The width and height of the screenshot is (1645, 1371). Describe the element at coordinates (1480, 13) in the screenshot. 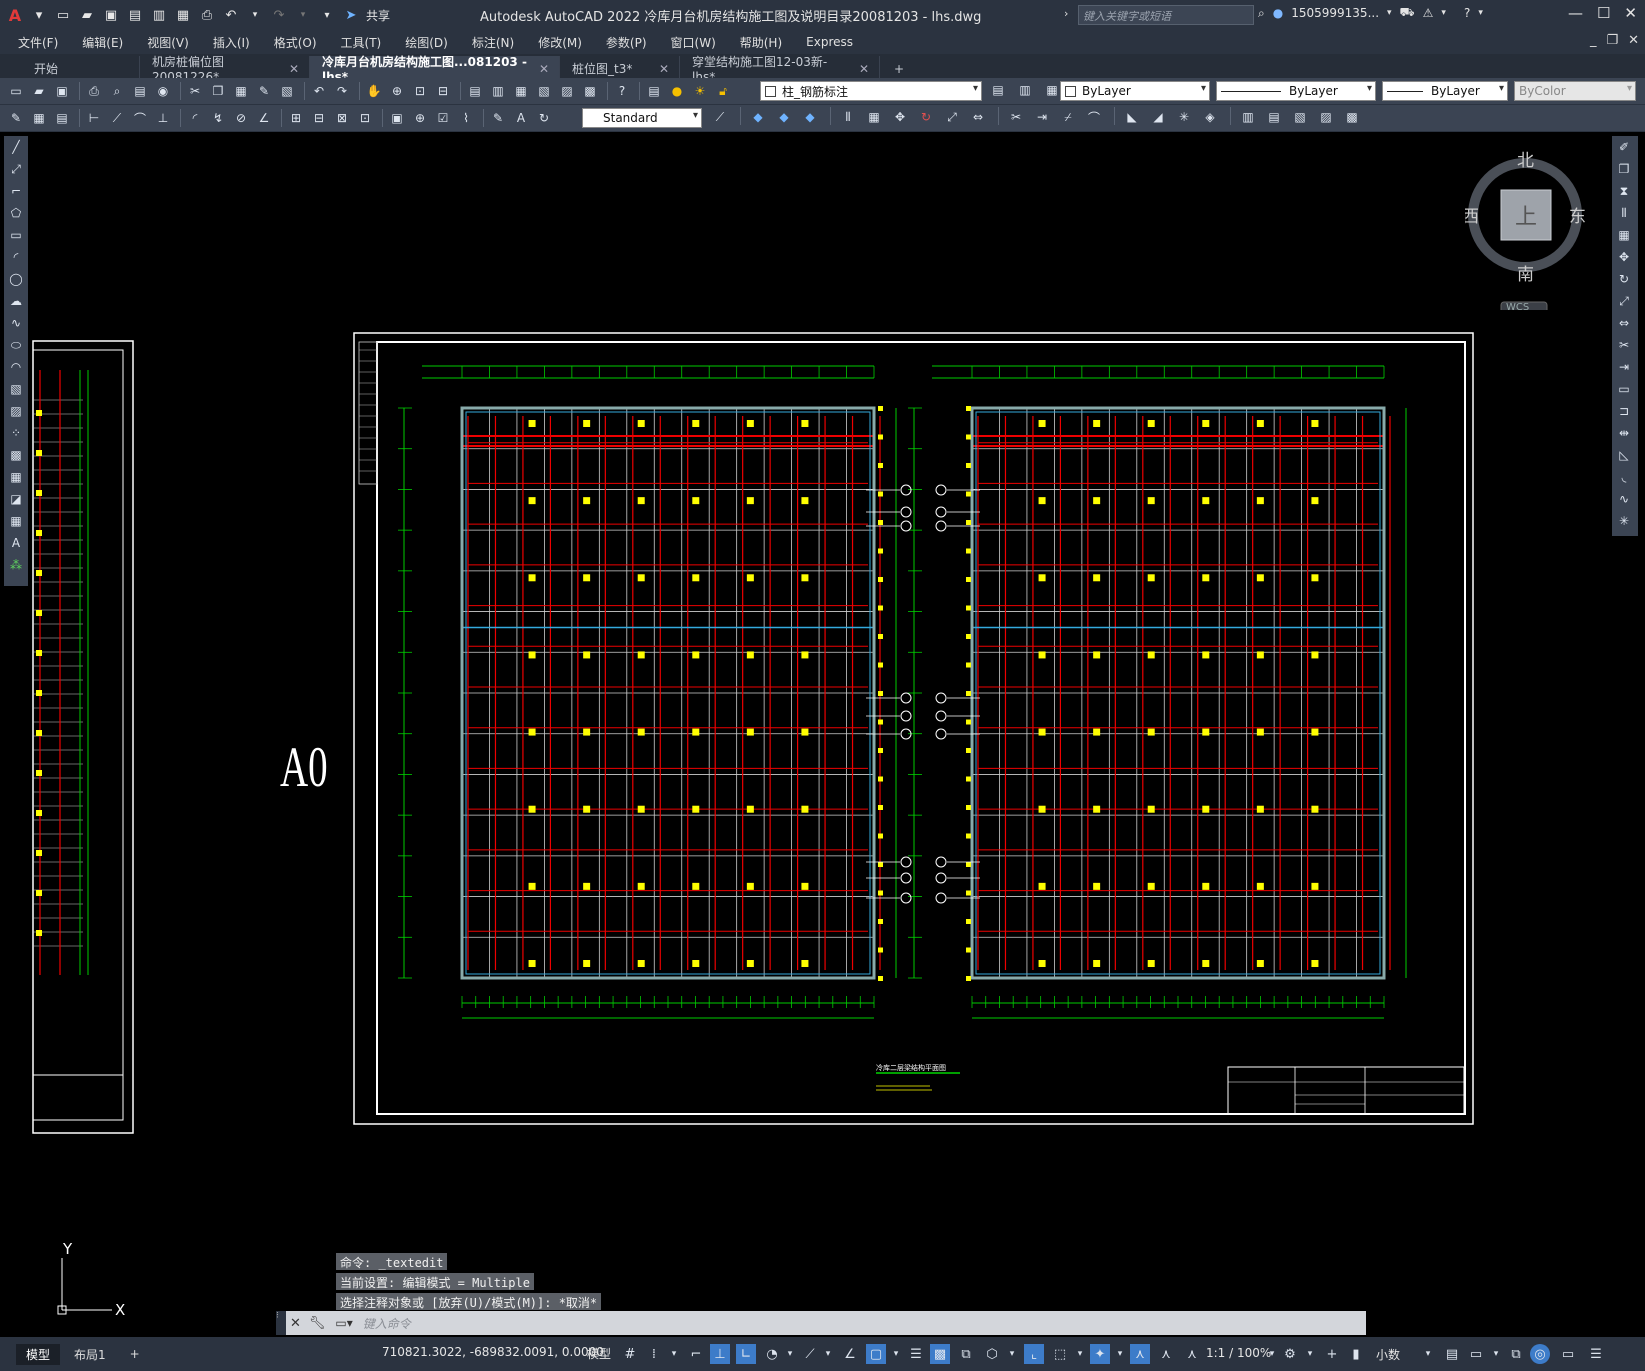

I see `help-chevron-icon: ▾` at that location.